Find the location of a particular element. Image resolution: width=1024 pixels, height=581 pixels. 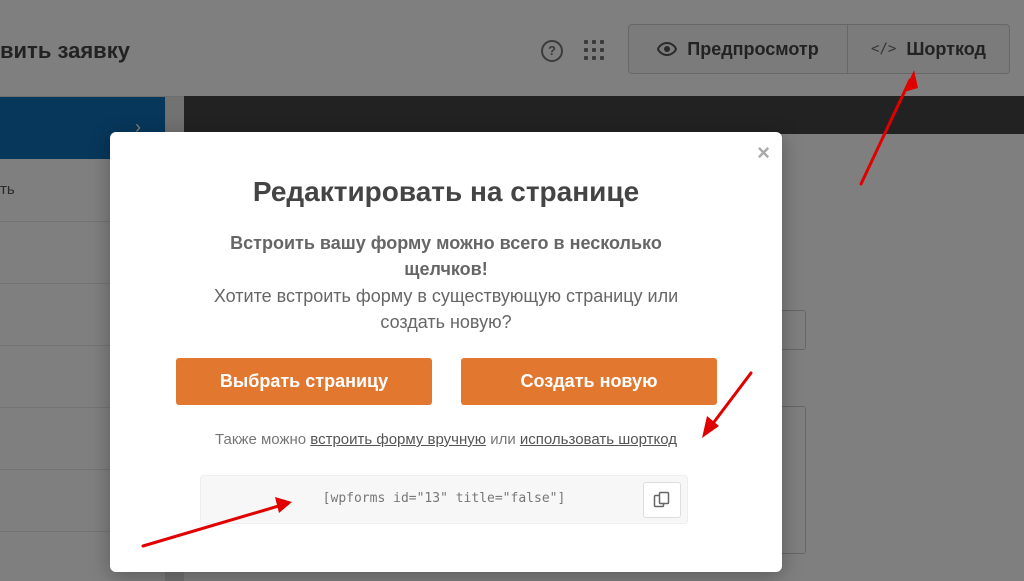

shortcode-field: [wpforms id="13" title="false"] is located at coordinates (444, 499).